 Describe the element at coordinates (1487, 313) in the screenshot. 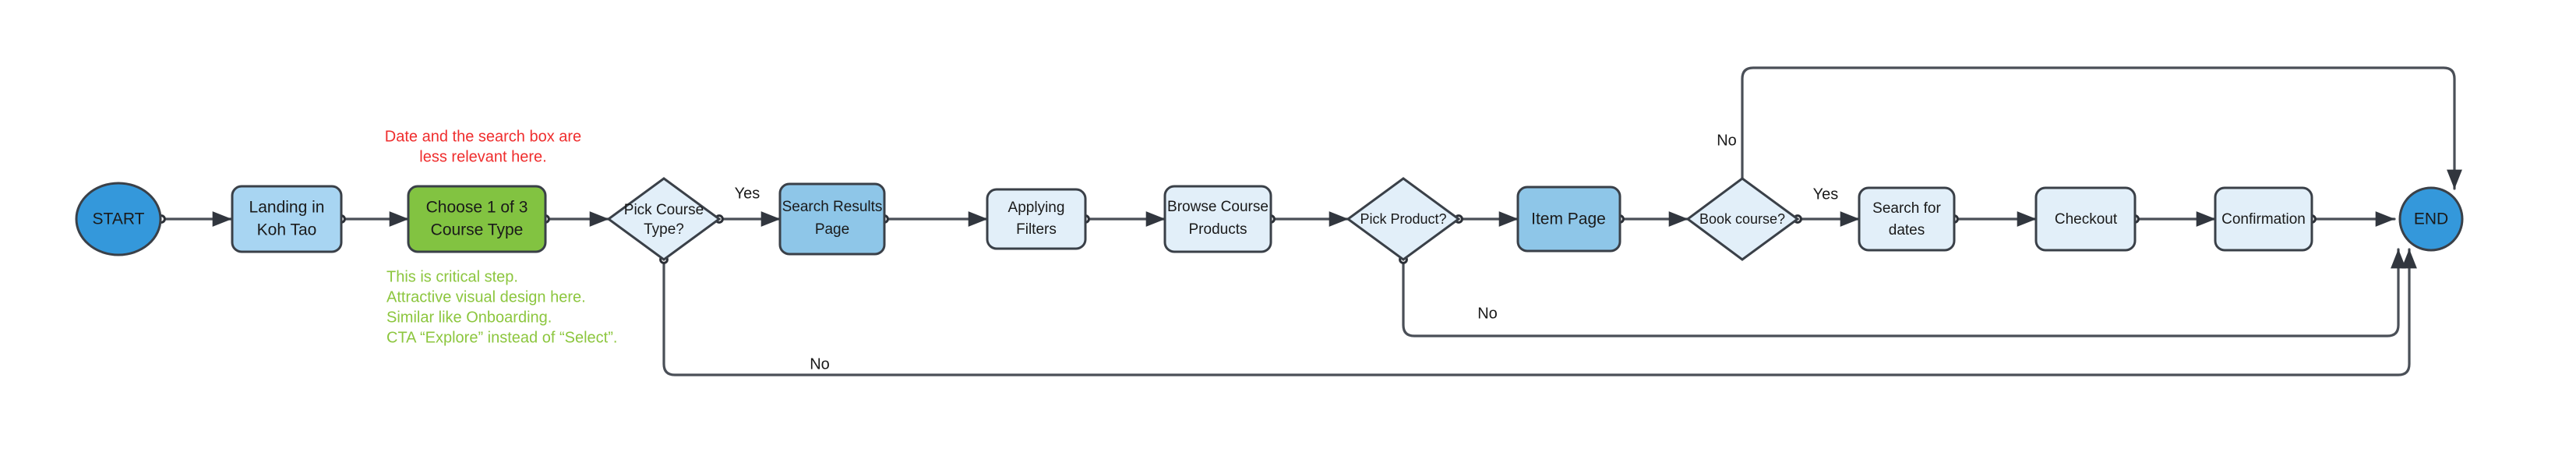

I see `edge-label-pick-product-no: No` at that location.